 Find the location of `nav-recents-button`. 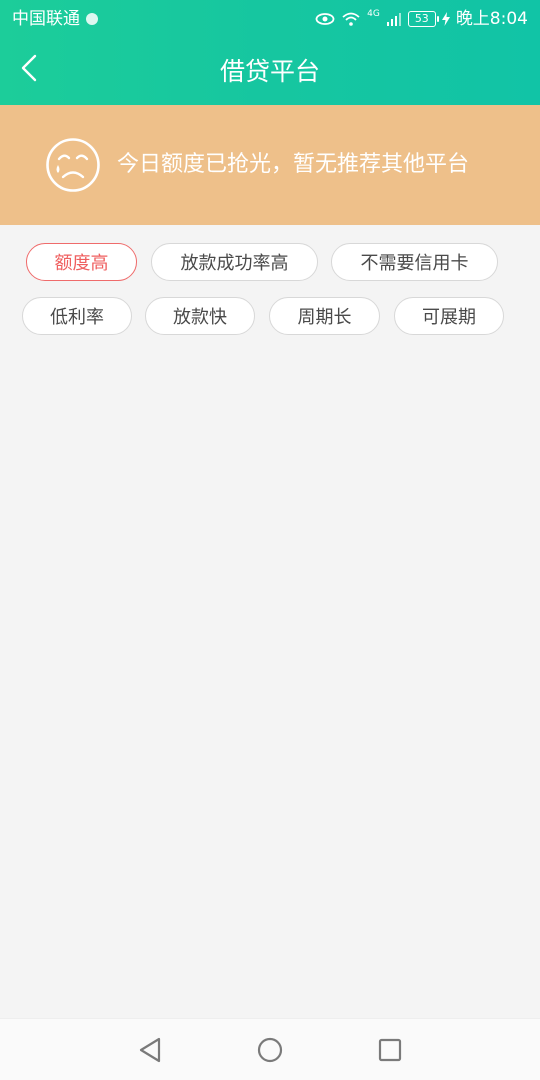

nav-recents-button is located at coordinates (390, 1050).